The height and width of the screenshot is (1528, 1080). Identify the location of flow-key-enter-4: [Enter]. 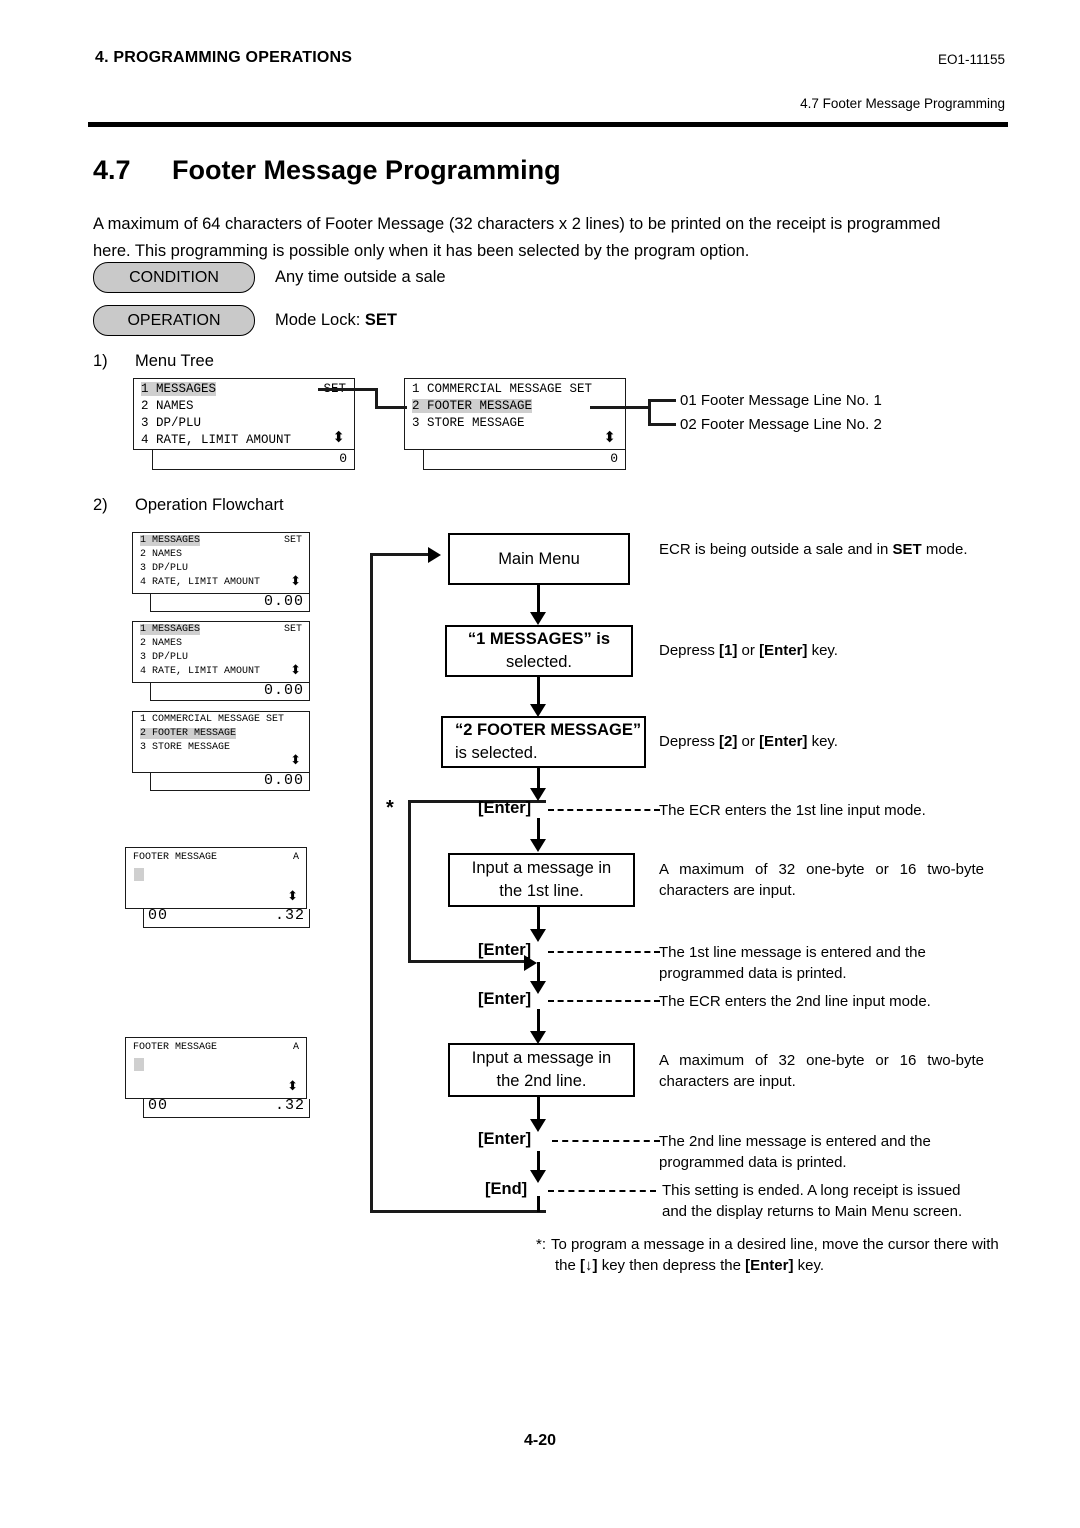
(505, 1139).